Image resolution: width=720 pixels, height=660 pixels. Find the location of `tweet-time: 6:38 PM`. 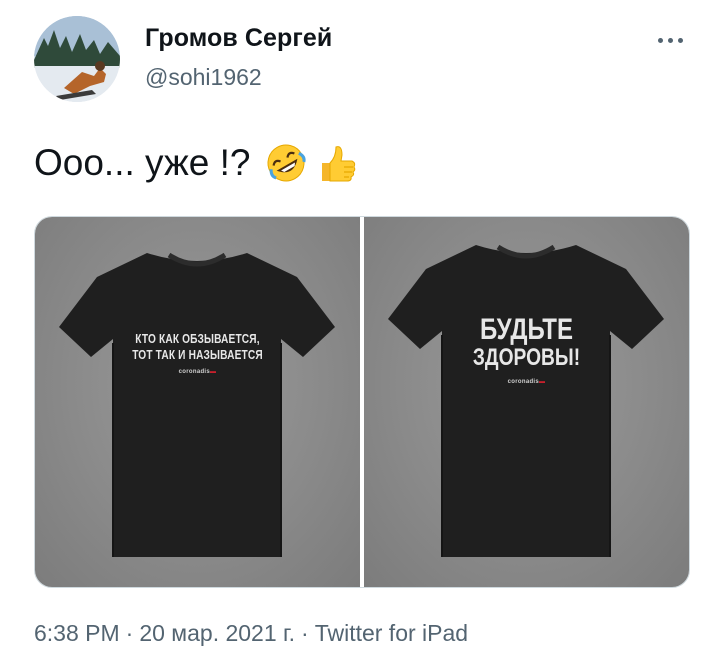

tweet-time: 6:38 PM is located at coordinates (77, 633).